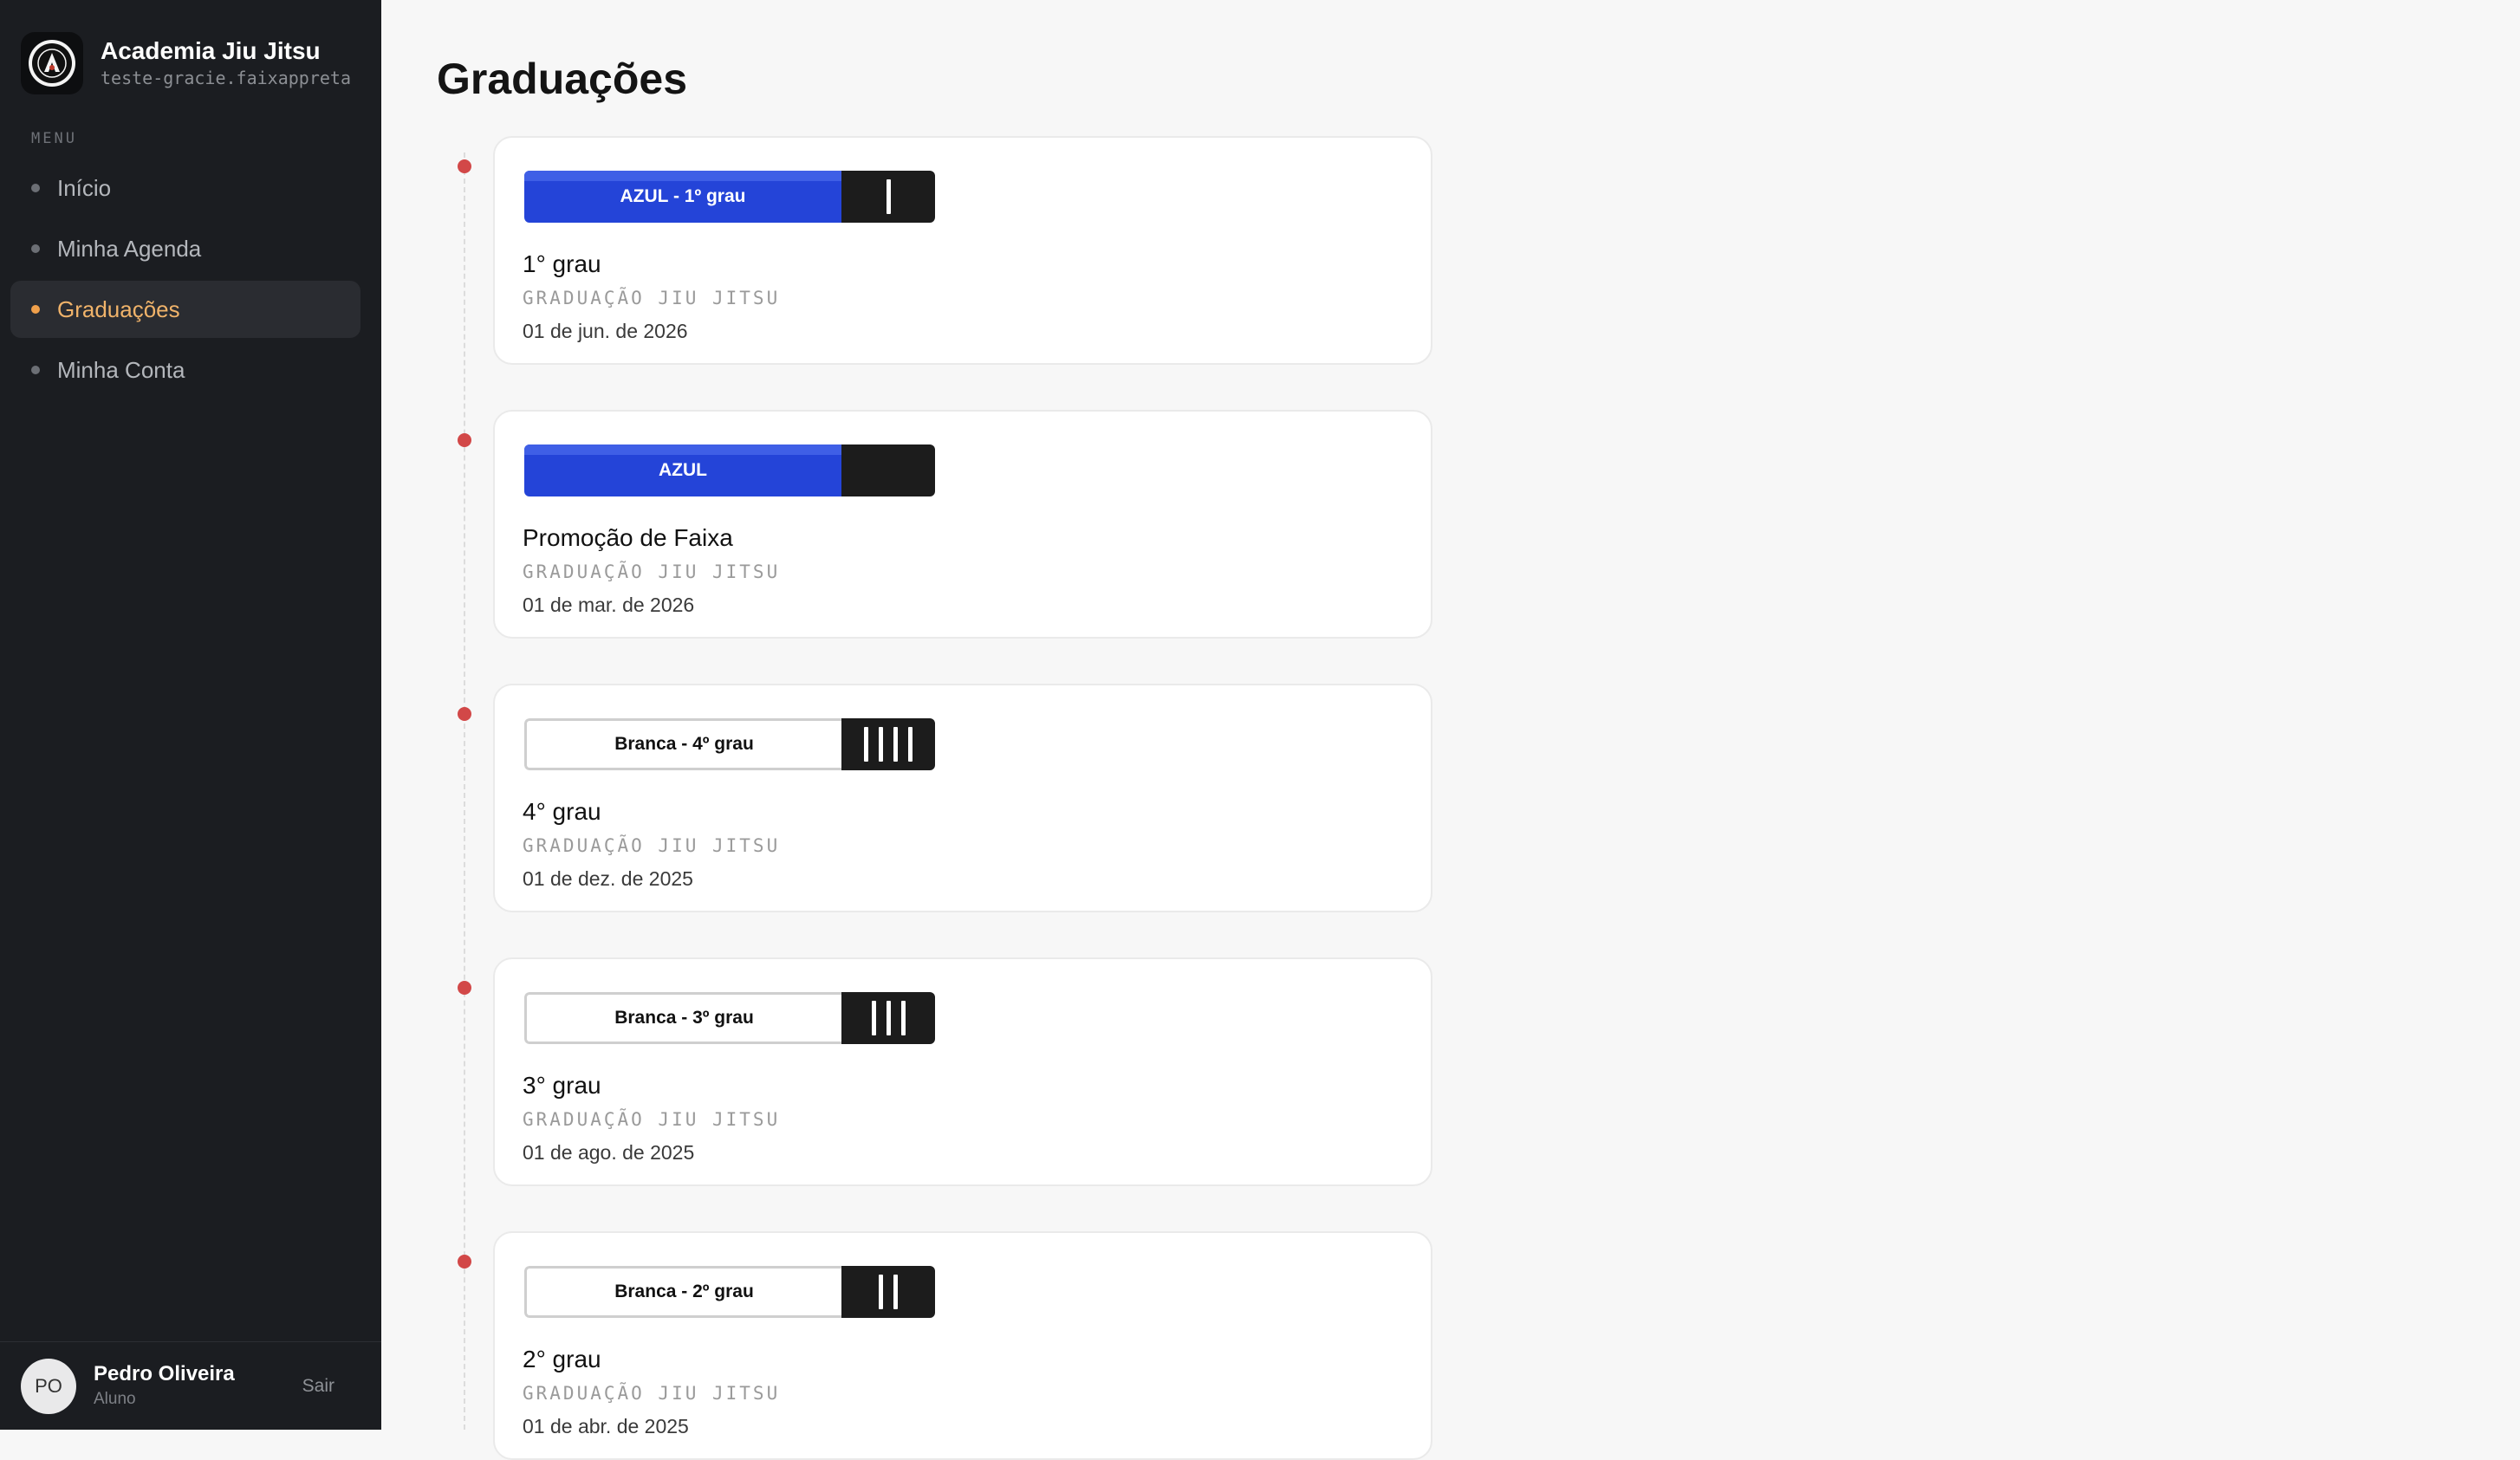 This screenshot has height=1460, width=2520. Describe the element at coordinates (606, 1426) in the screenshot. I see `graduation-date: 01 de abr. de 2025` at that location.